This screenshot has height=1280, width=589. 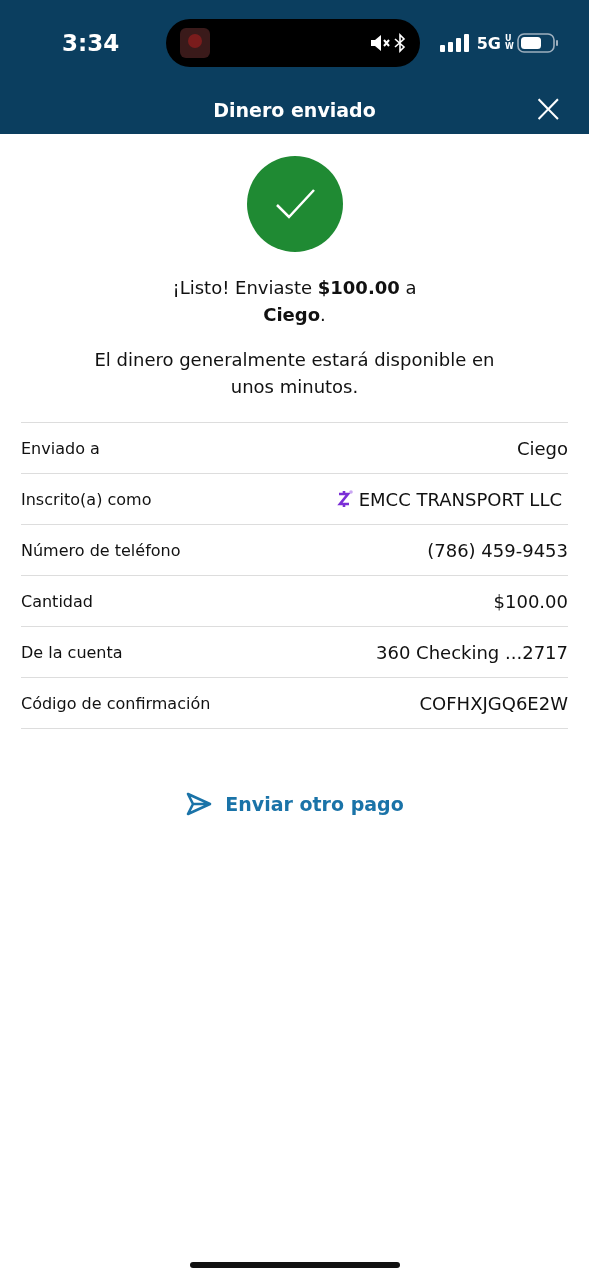 What do you see at coordinates (530, 601) in the screenshot?
I see `detail-value: $100.00` at bounding box center [530, 601].